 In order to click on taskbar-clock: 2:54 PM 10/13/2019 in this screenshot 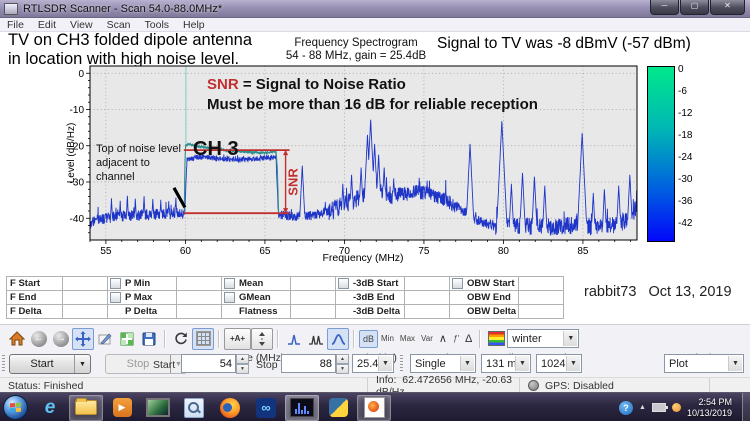, I will do `click(709, 407)`.